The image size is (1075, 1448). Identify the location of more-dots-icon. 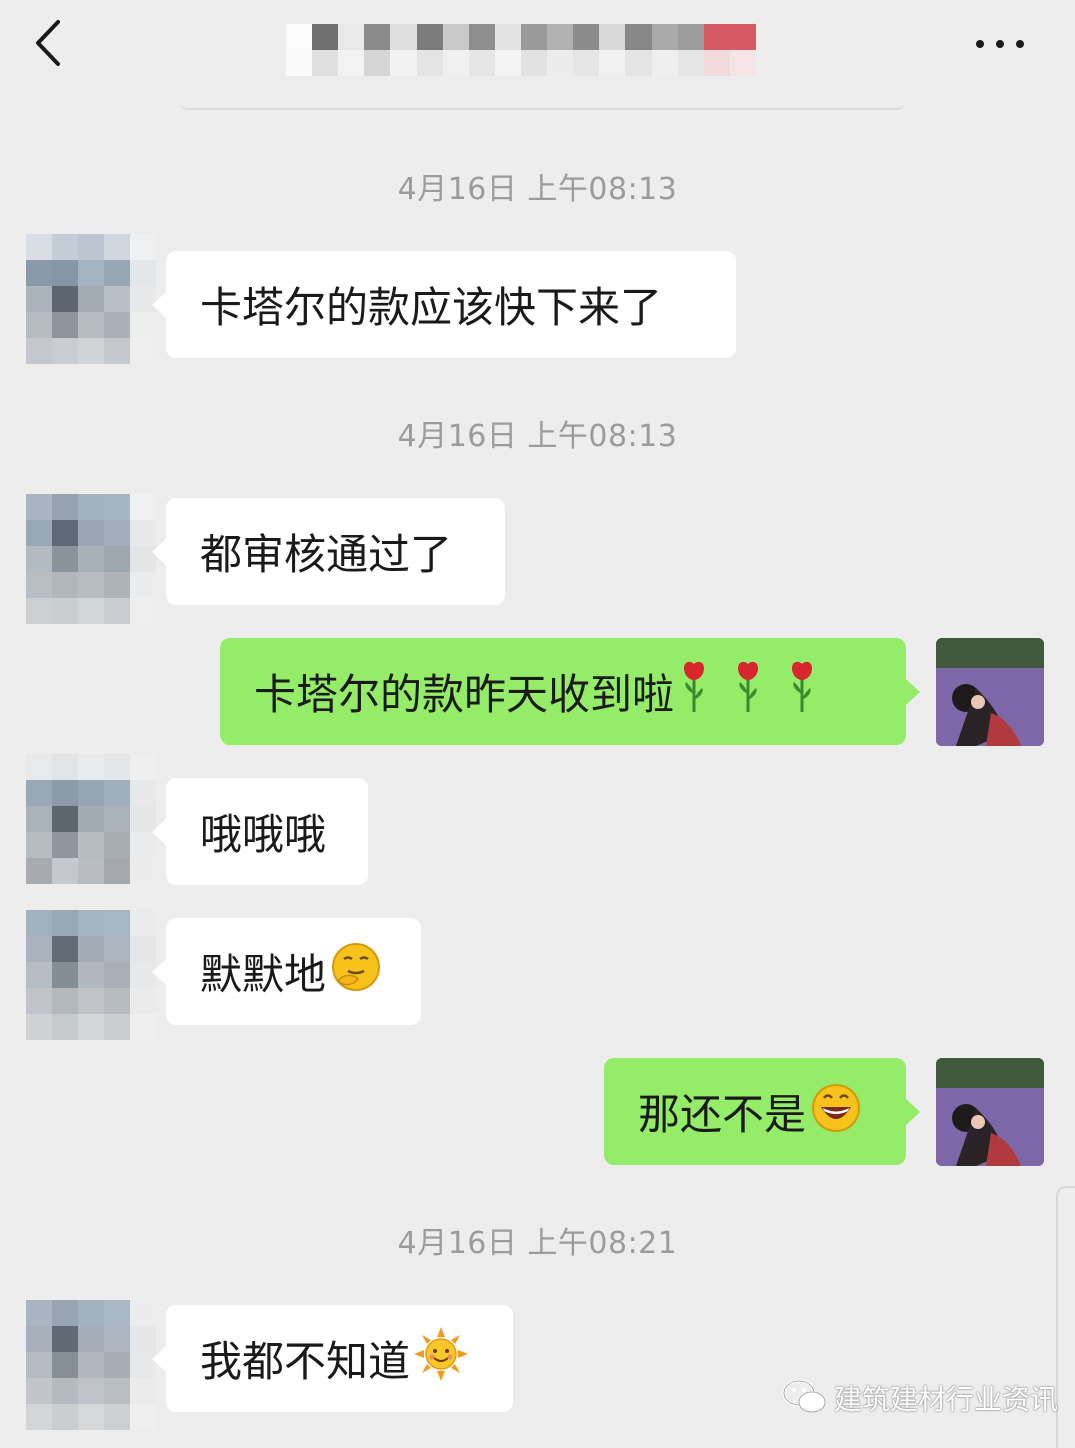
(1000, 44).